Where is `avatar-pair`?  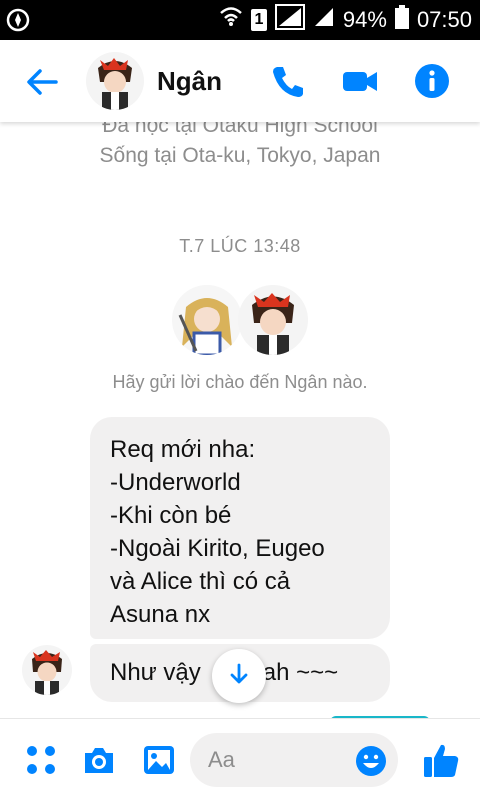 avatar-pair is located at coordinates (240, 320).